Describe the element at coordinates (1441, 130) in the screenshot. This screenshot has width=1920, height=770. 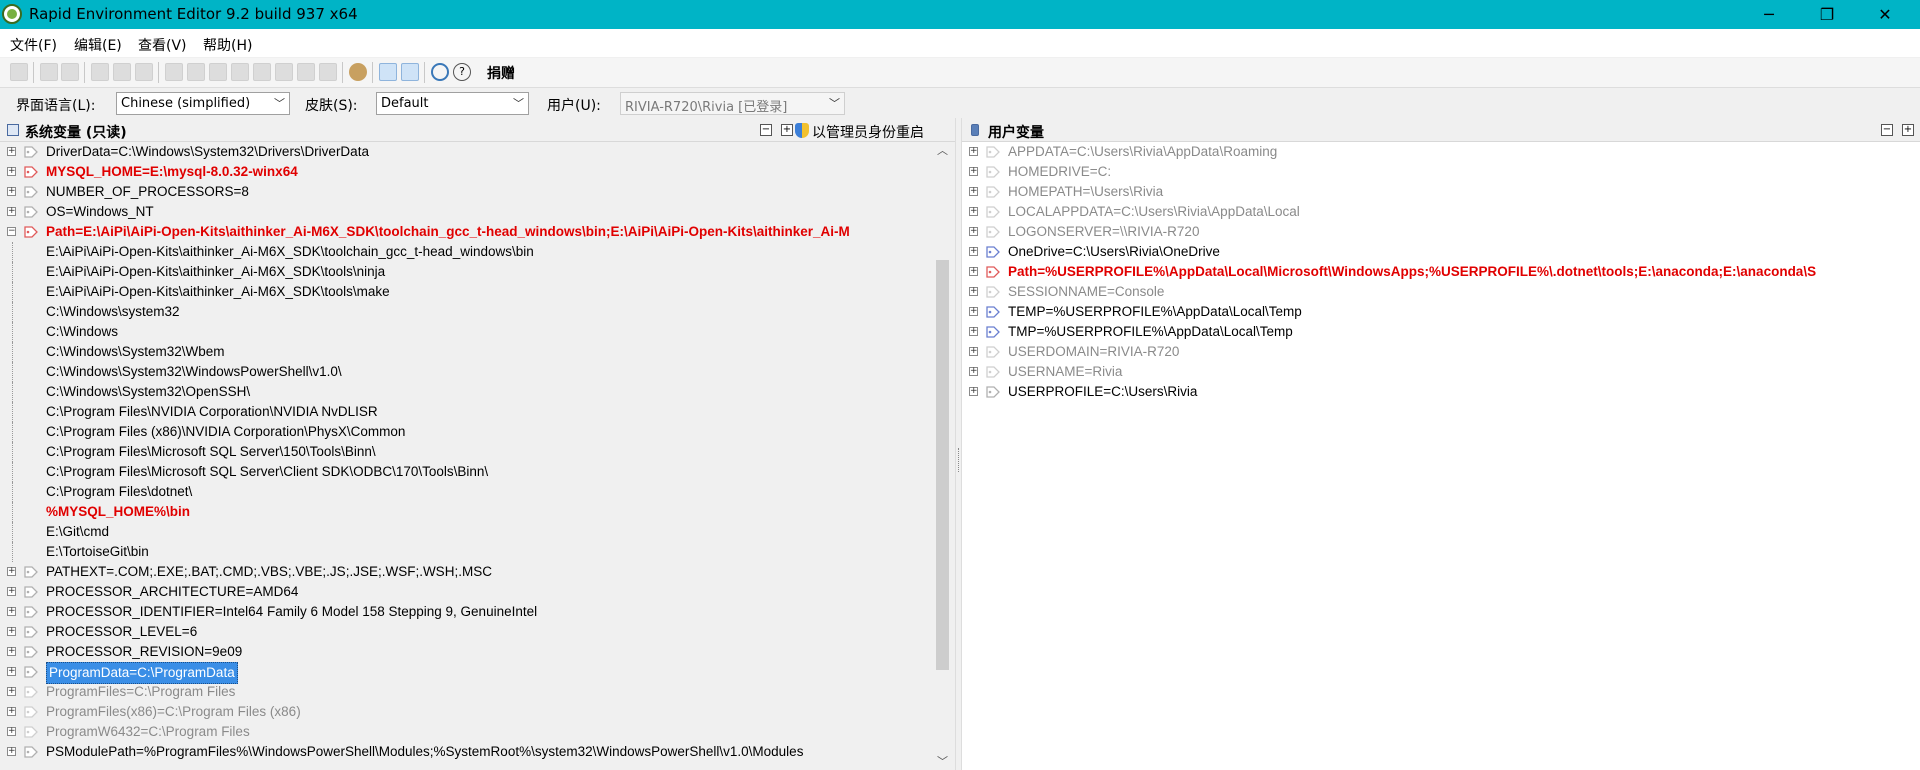
I see `user-panel-header: 用户变量 − +` at that location.